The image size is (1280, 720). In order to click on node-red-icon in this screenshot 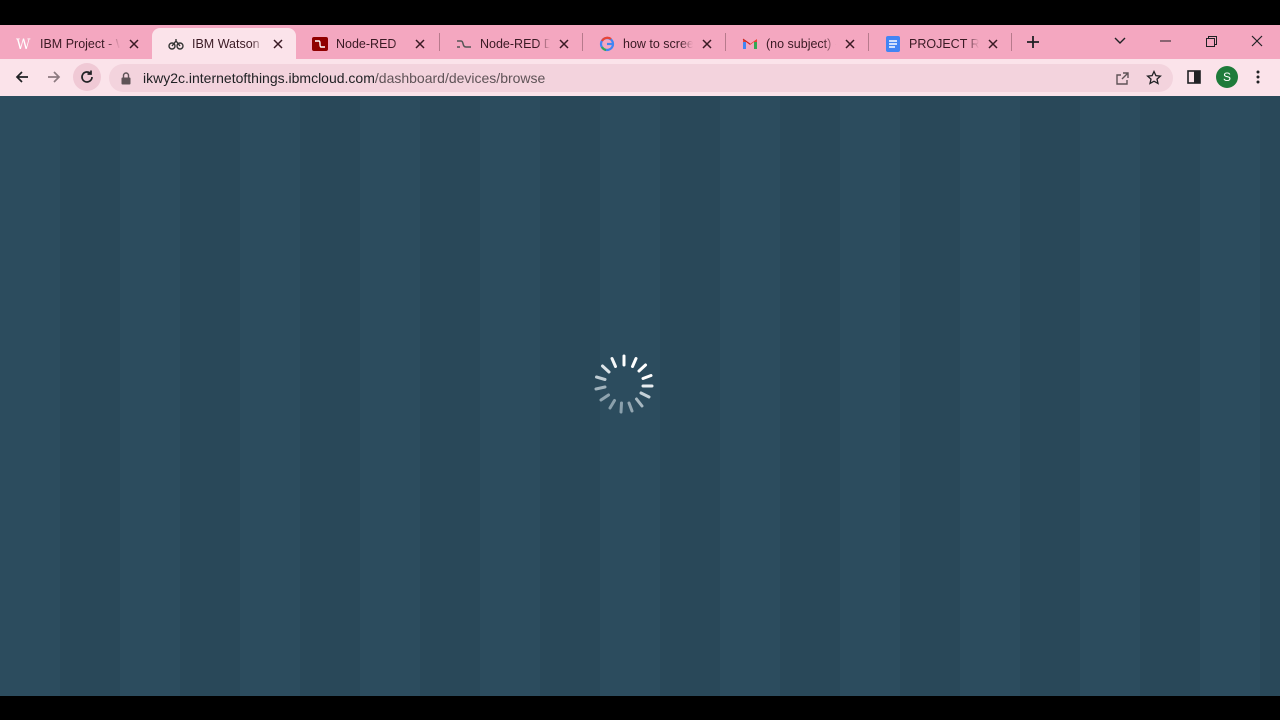, I will do `click(320, 44)`.